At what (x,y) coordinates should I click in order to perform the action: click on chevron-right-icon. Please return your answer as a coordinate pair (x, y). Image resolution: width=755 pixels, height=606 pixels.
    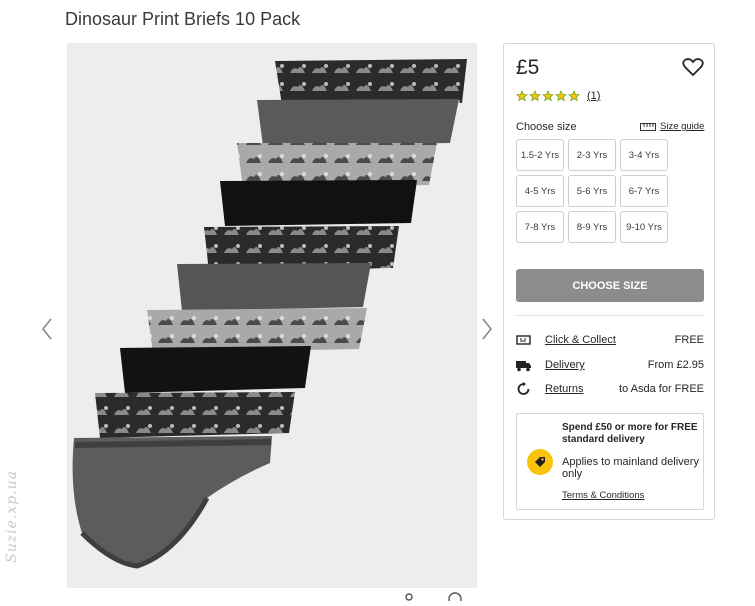
    Looking at the image, I should click on (487, 329).